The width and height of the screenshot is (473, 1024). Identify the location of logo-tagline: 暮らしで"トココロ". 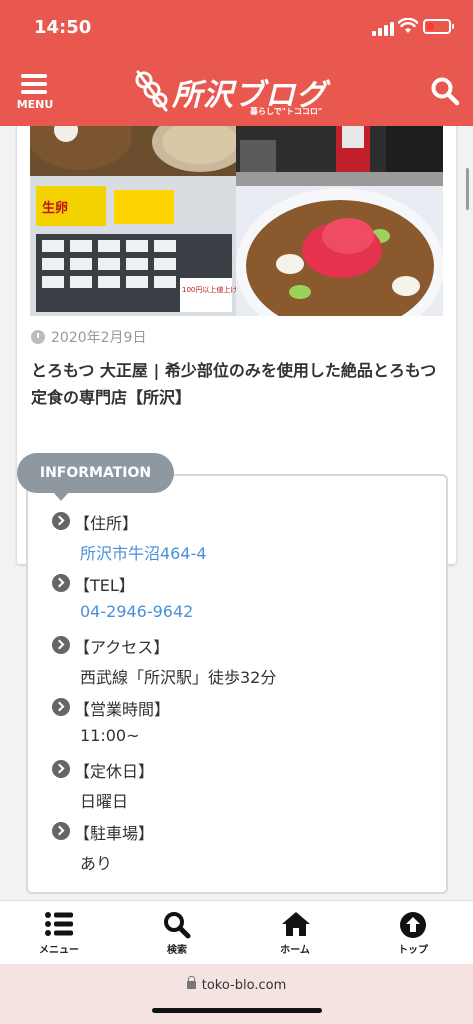
(286, 111).